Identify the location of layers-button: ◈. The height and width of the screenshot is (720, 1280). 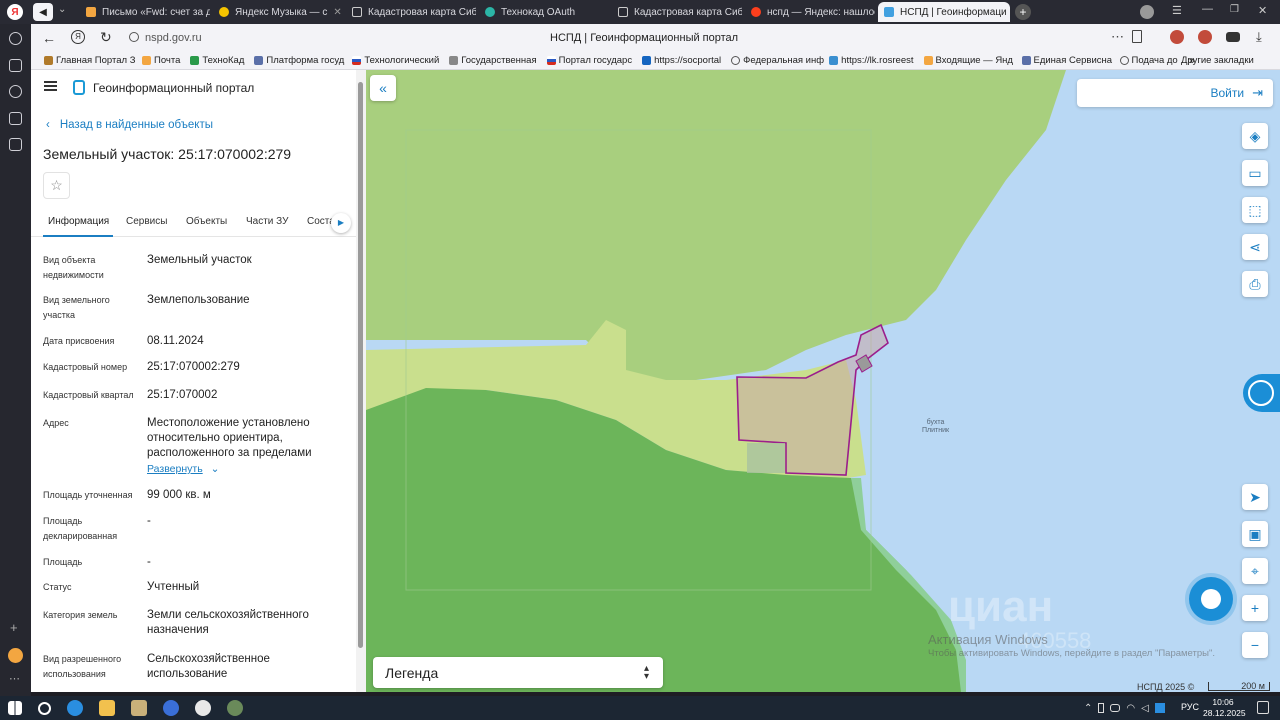
(1255, 136).